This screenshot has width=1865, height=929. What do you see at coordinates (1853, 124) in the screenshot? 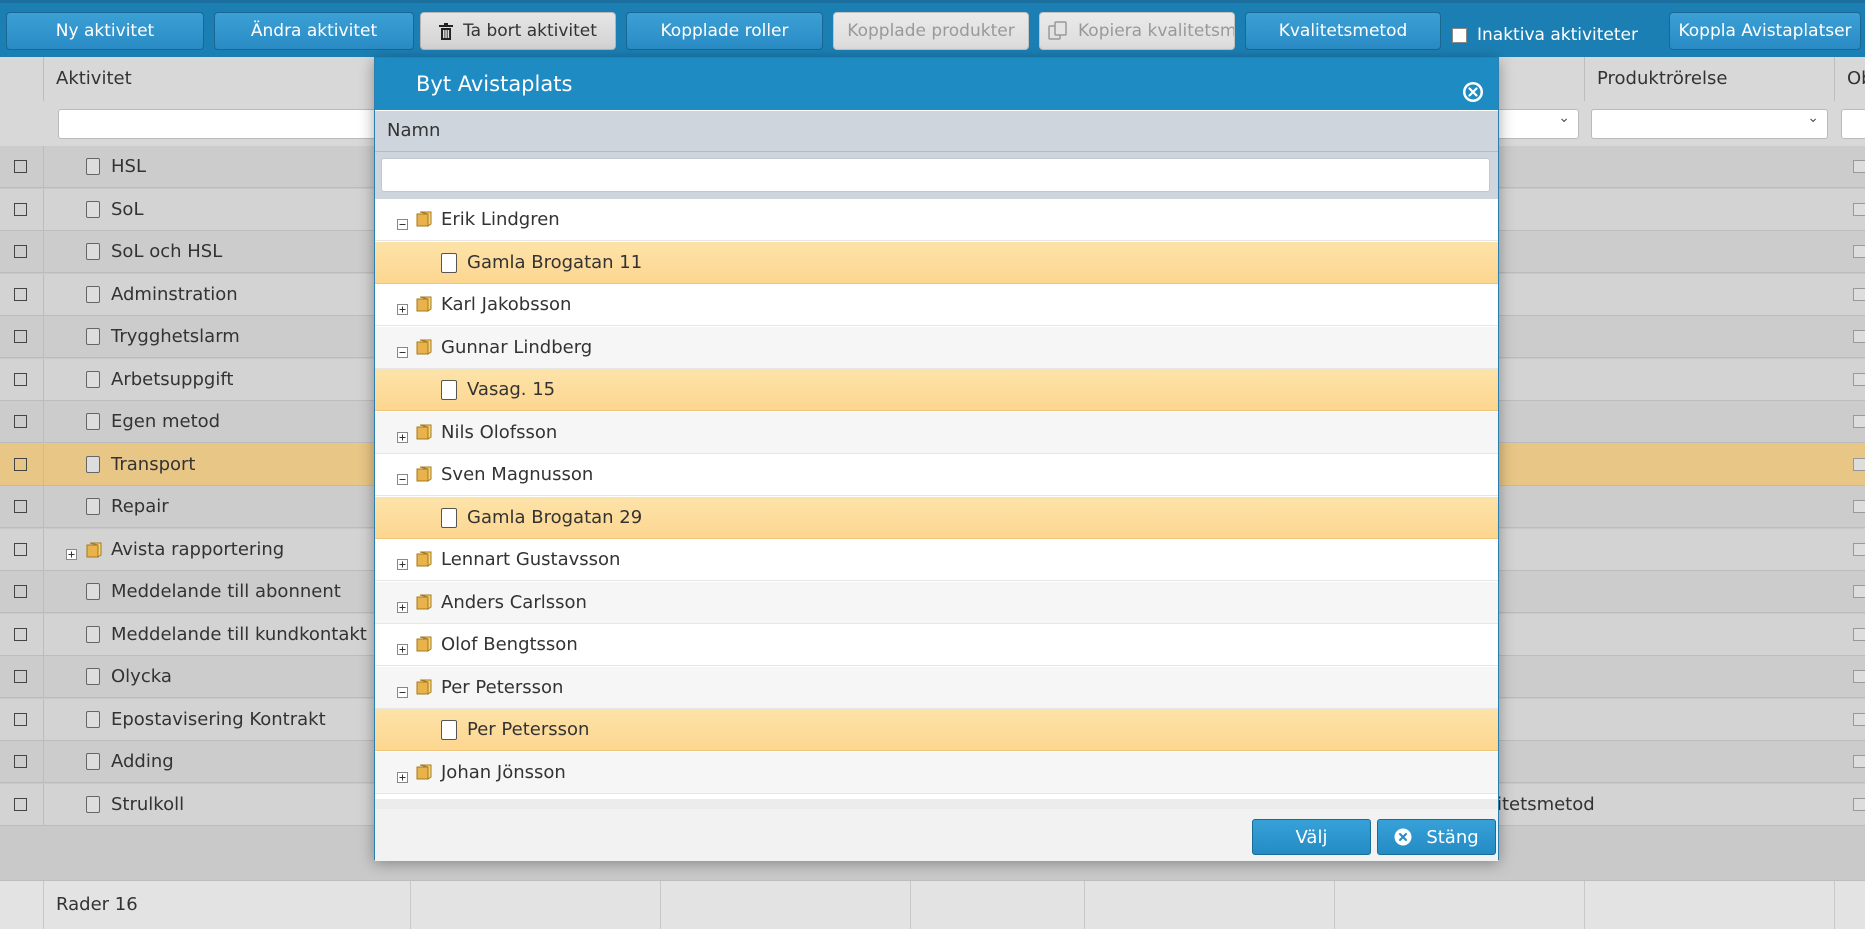
I see `partial-filter-input` at bounding box center [1853, 124].